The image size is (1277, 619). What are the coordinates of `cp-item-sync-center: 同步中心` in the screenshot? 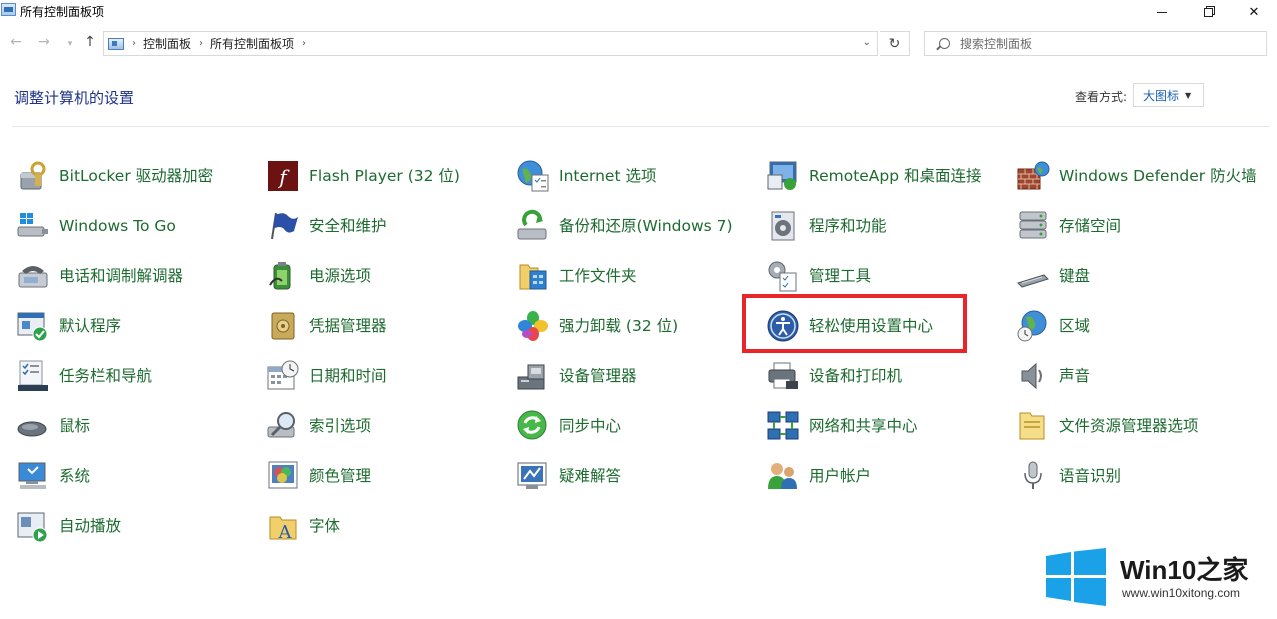 It's located at (568, 426).